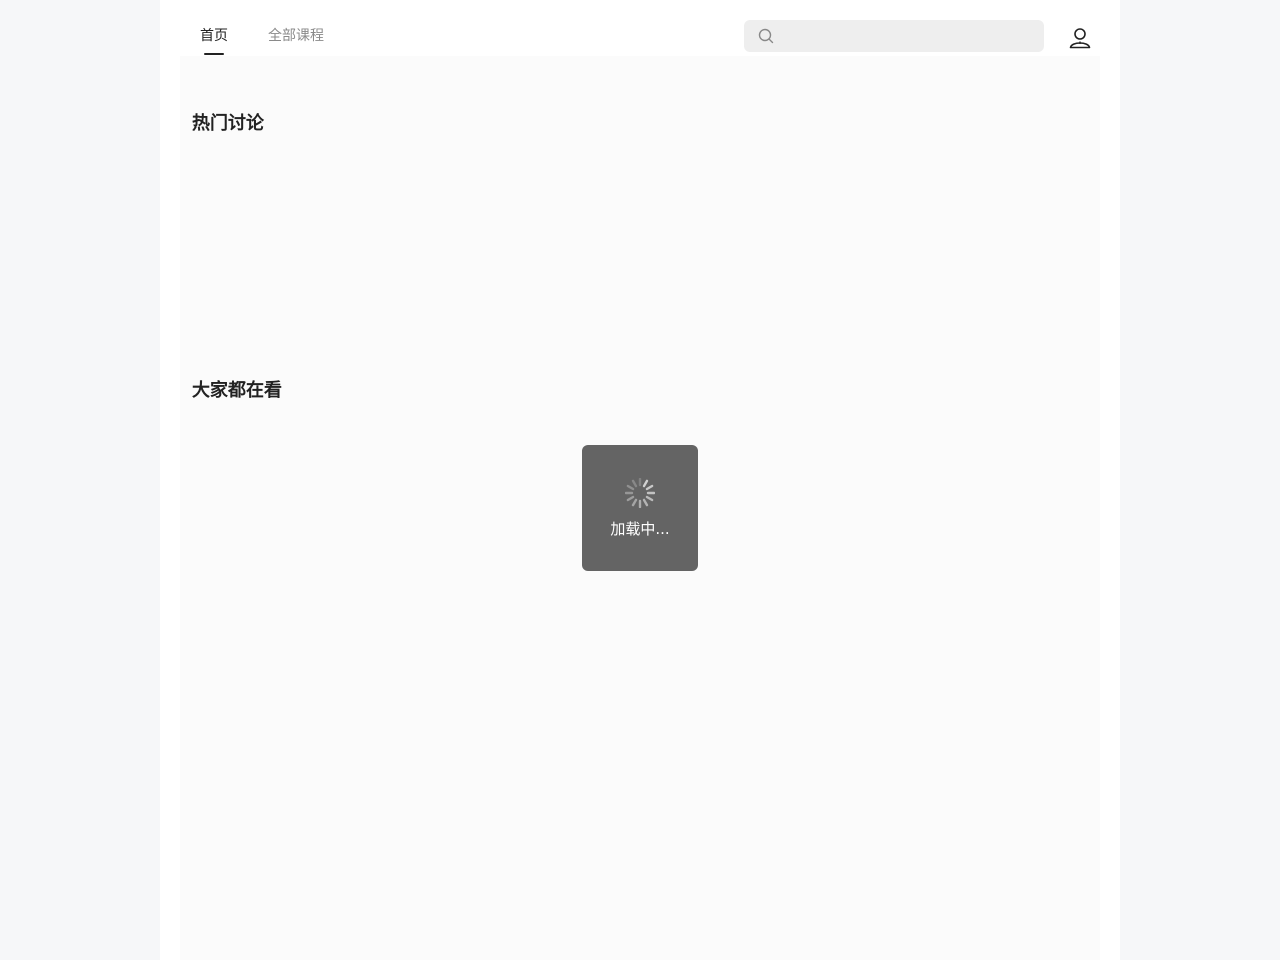 The image size is (1280, 960). I want to click on search-icon, so click(766, 36).